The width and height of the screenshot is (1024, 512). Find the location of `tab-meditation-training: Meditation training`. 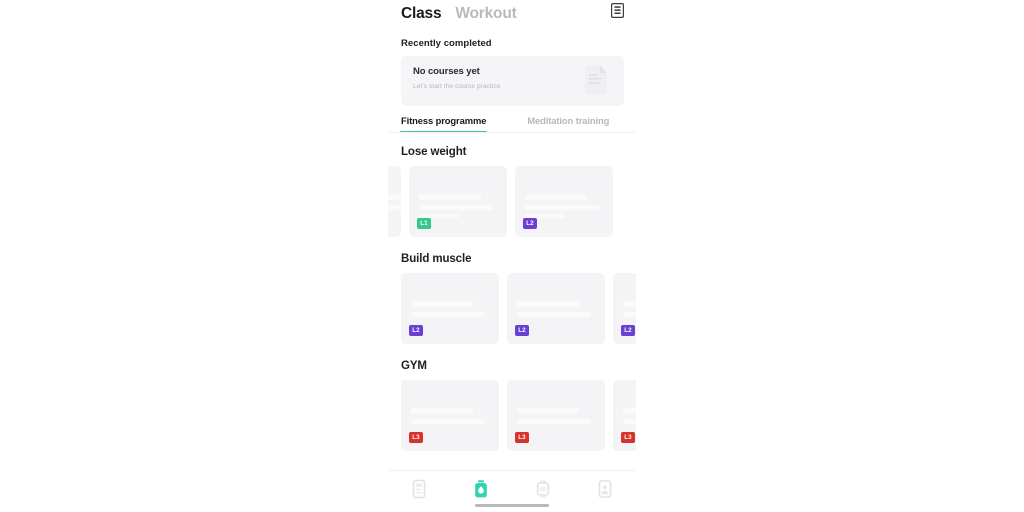

tab-meditation-training: Meditation training is located at coordinates (568, 124).